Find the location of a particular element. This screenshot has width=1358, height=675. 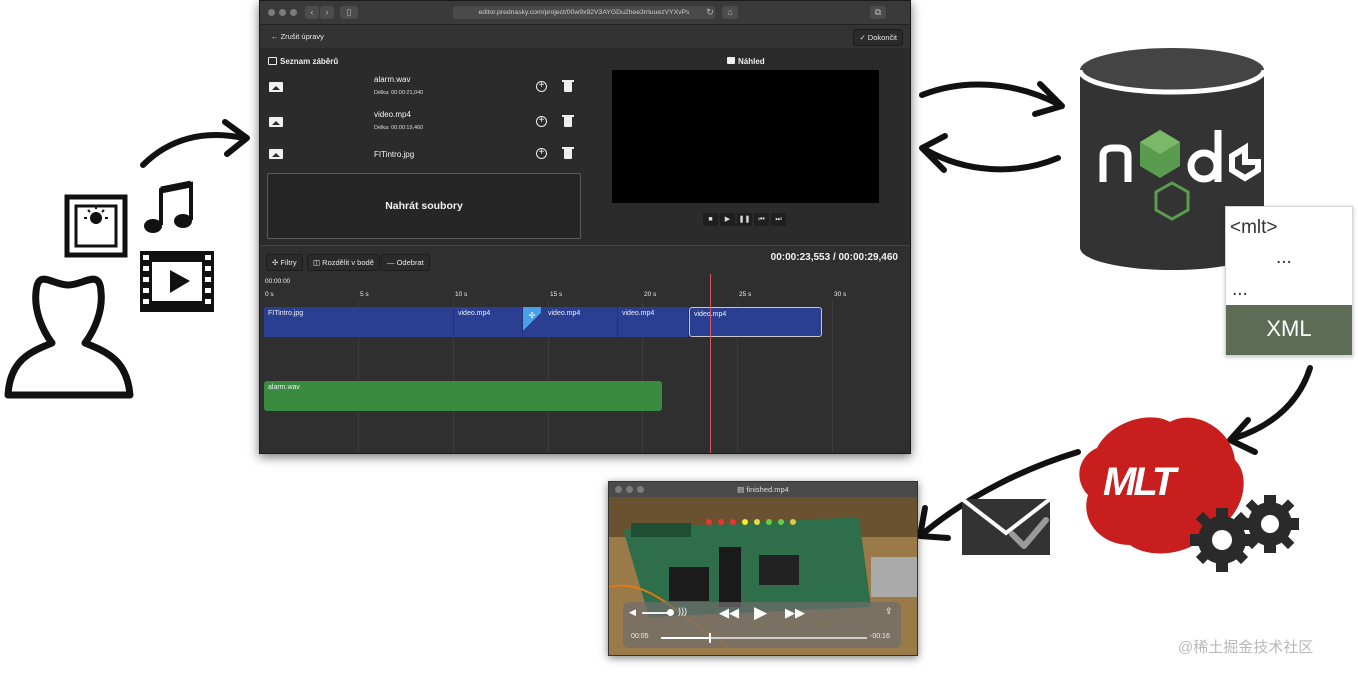

rewind-icon: ◀◀ is located at coordinates (729, 613).